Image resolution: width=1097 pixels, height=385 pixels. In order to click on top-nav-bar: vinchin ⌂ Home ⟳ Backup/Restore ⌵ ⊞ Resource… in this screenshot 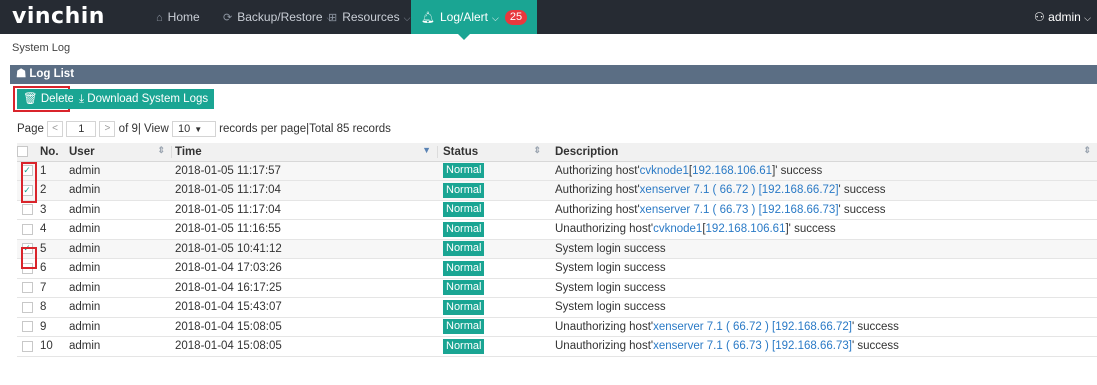, I will do `click(548, 17)`.